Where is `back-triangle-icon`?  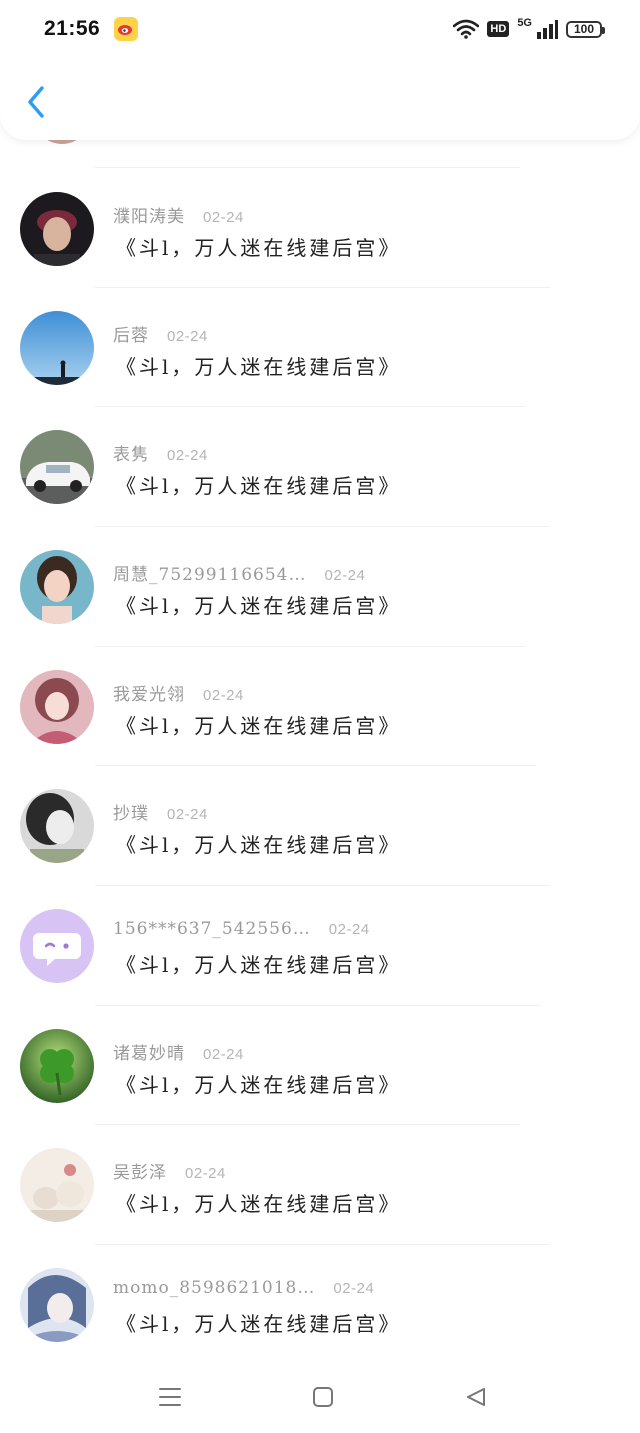
back-triangle-icon is located at coordinates (476, 1397).